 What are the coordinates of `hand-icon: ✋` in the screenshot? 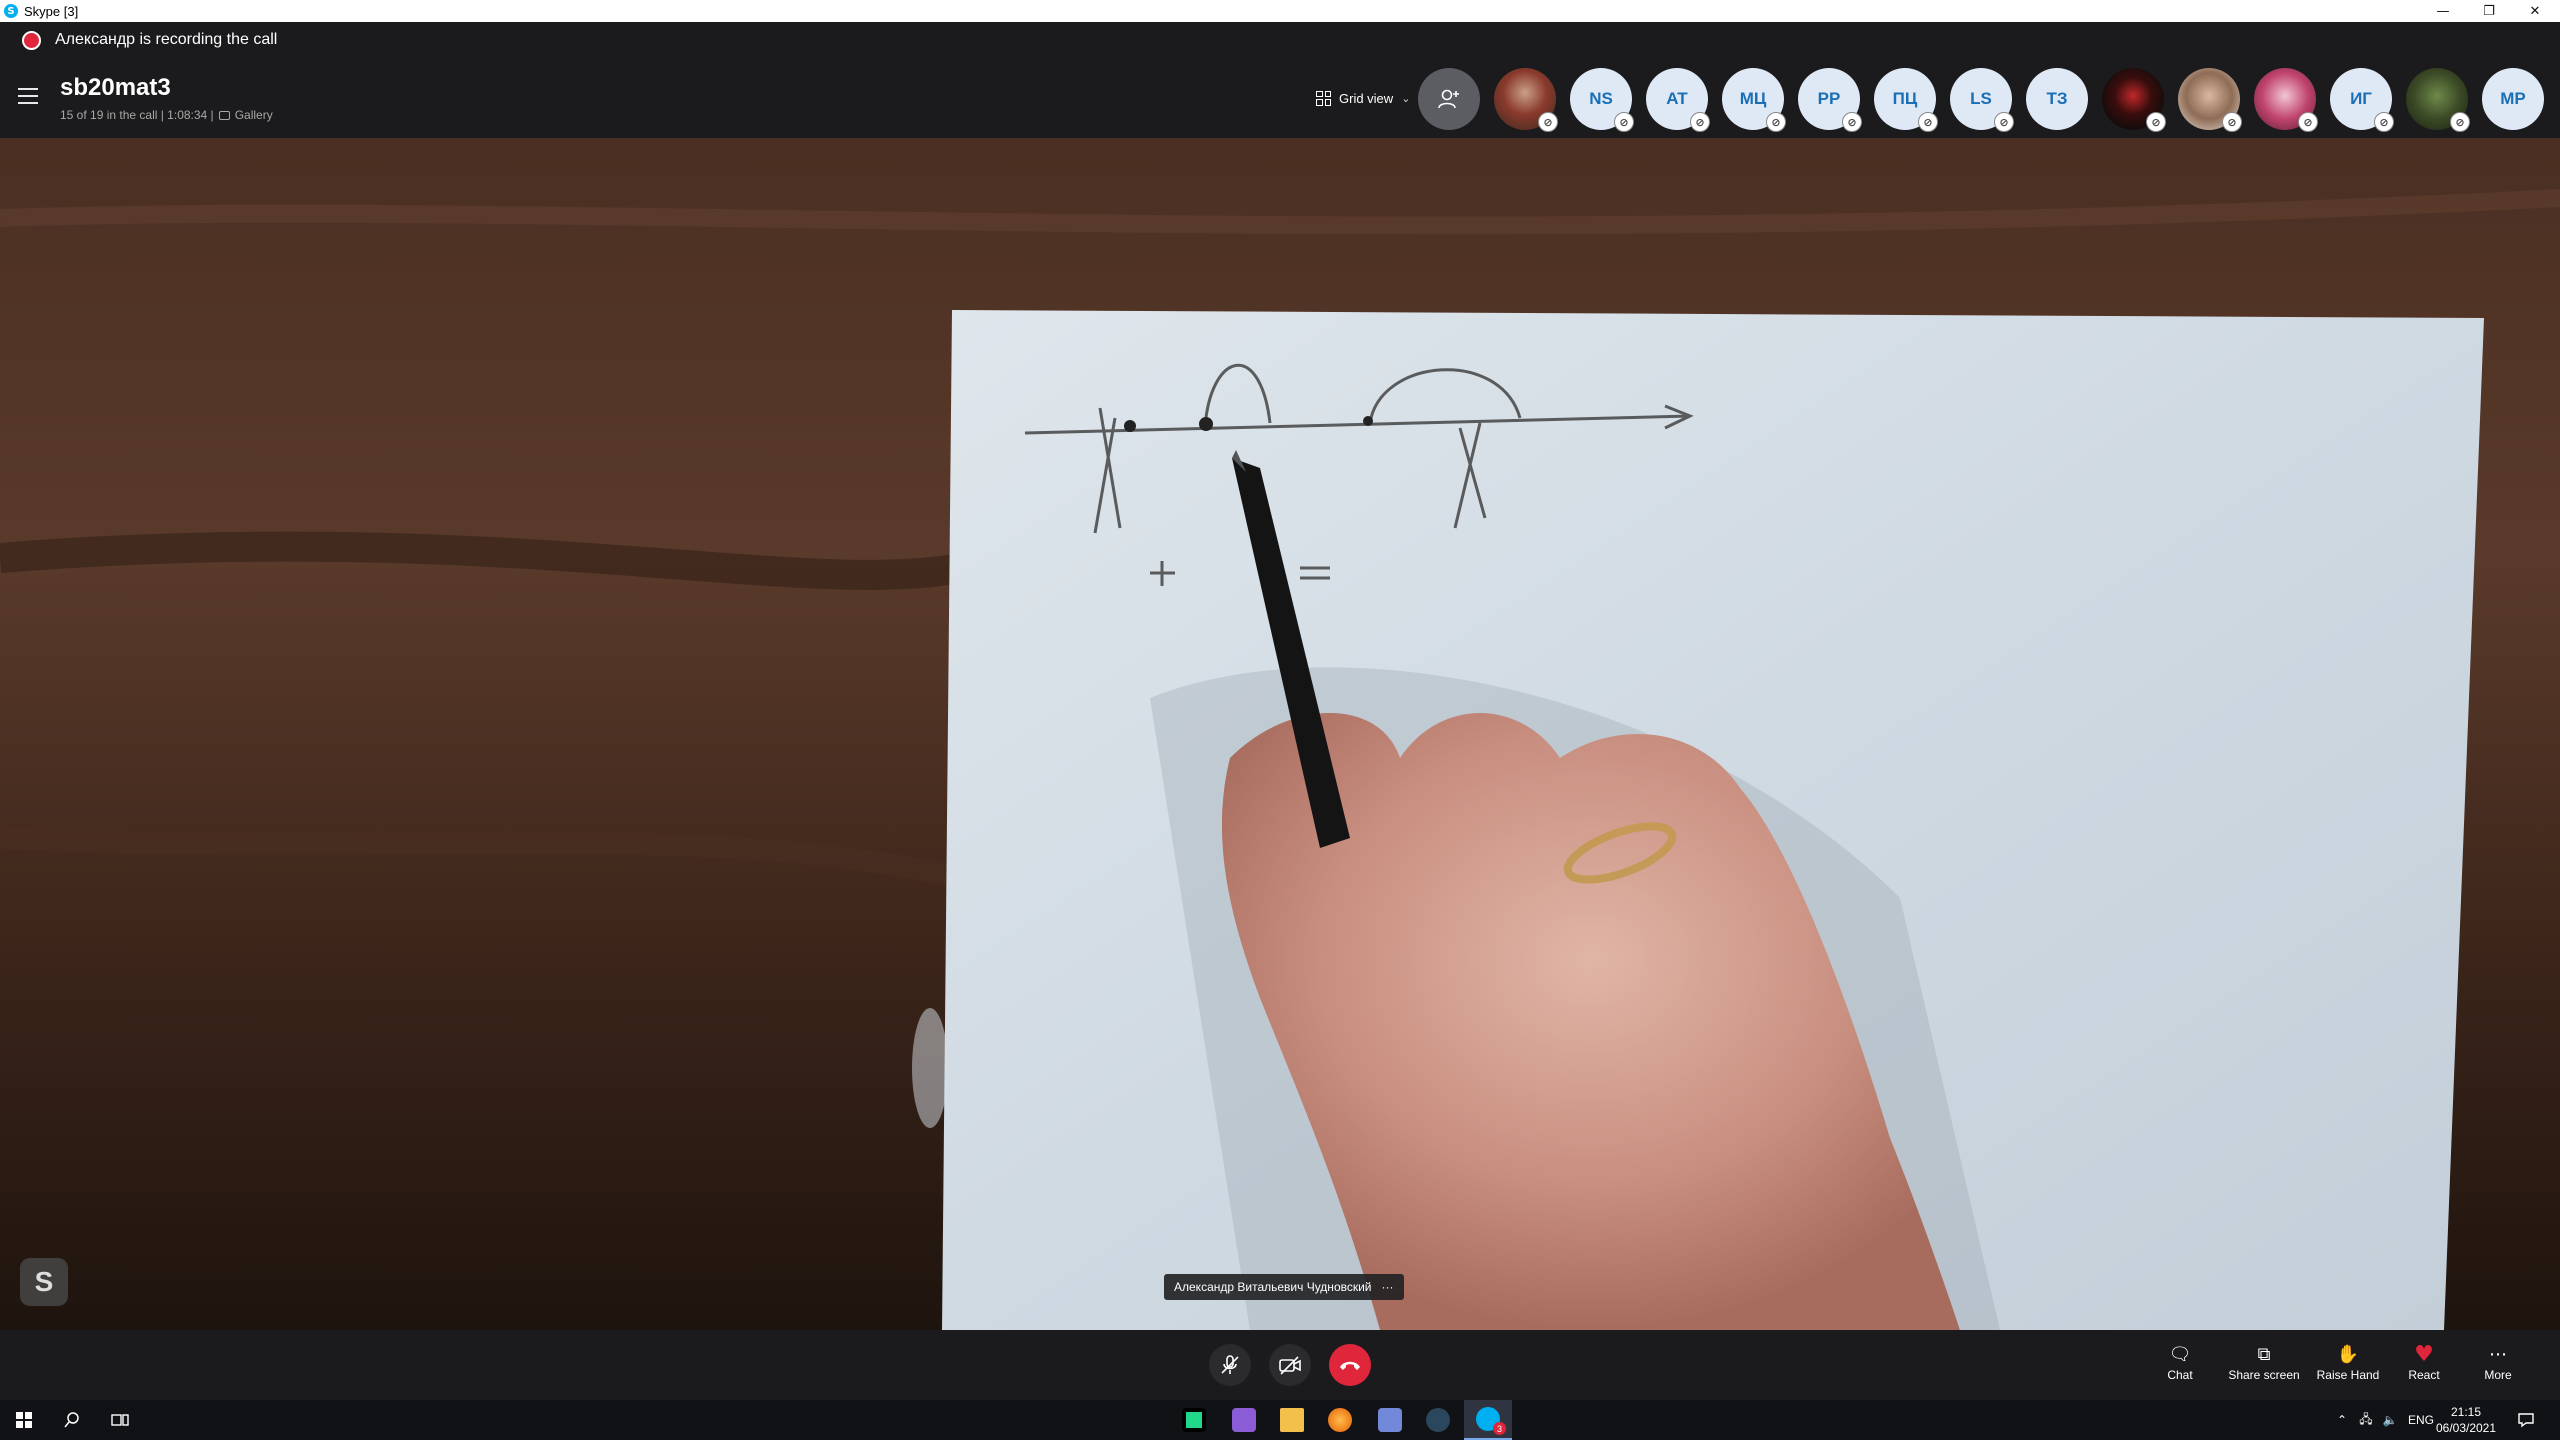 It's located at (2348, 1354).